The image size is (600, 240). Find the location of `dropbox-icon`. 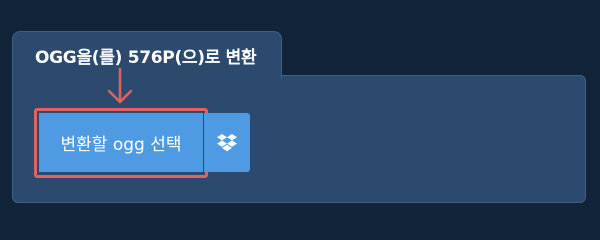

dropbox-icon is located at coordinates (227, 142).